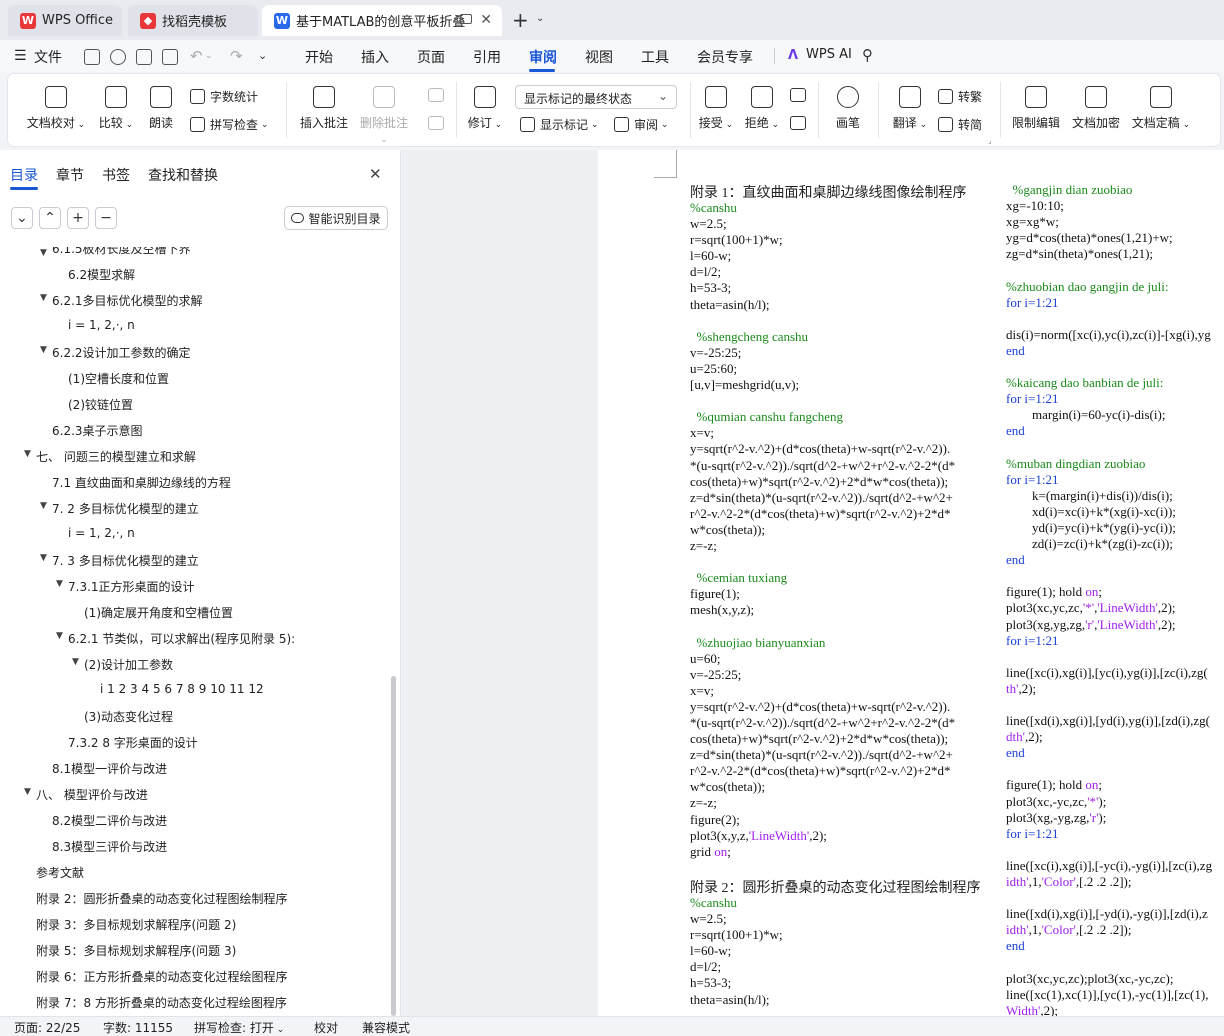 The image size is (1224, 1036). What do you see at coordinates (236, 56) in the screenshot?
I see `redo-icon: ↷` at bounding box center [236, 56].